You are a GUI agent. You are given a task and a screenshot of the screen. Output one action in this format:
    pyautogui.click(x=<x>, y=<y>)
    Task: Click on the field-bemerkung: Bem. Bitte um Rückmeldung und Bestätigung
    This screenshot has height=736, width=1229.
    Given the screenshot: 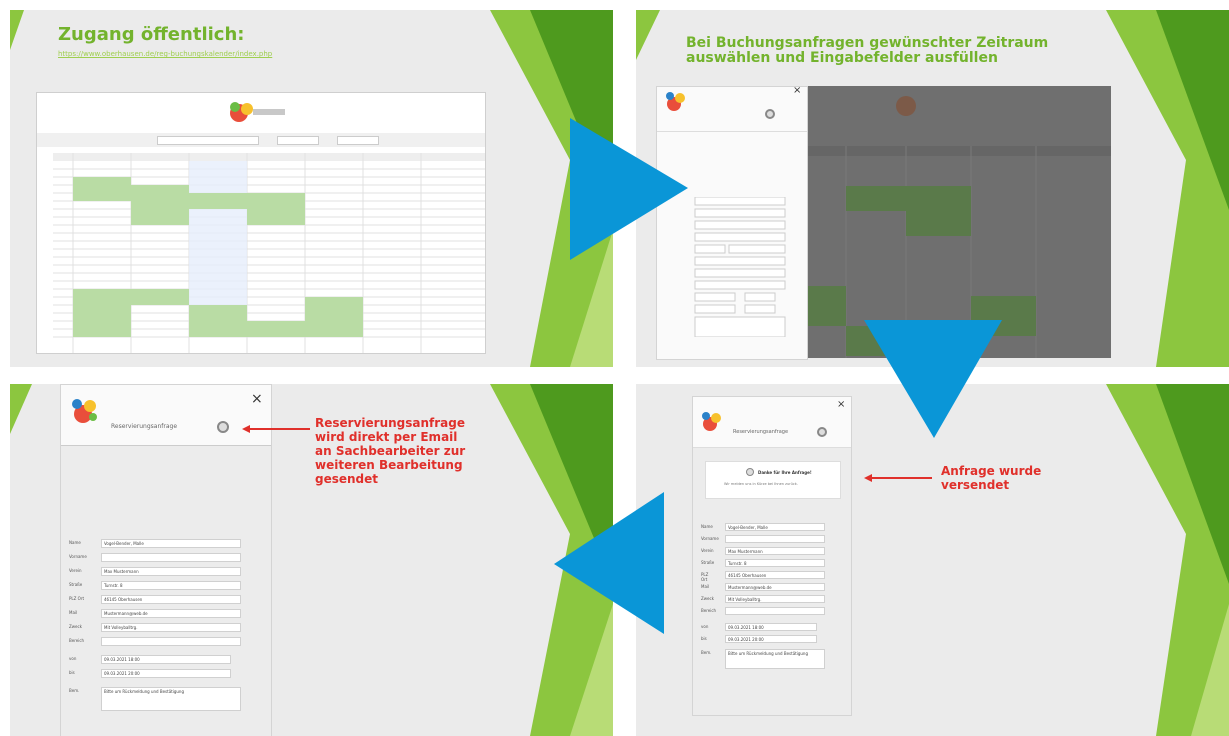 What is the action you would take?
    pyautogui.click(x=169, y=699)
    